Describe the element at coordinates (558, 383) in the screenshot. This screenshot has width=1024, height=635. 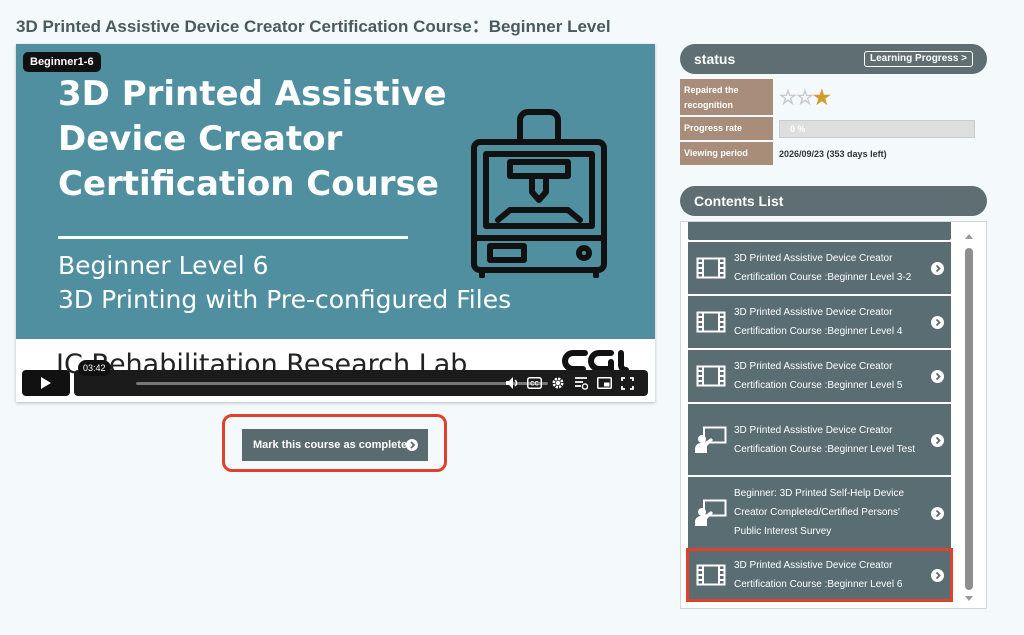
I see `settings-gear-icon` at that location.